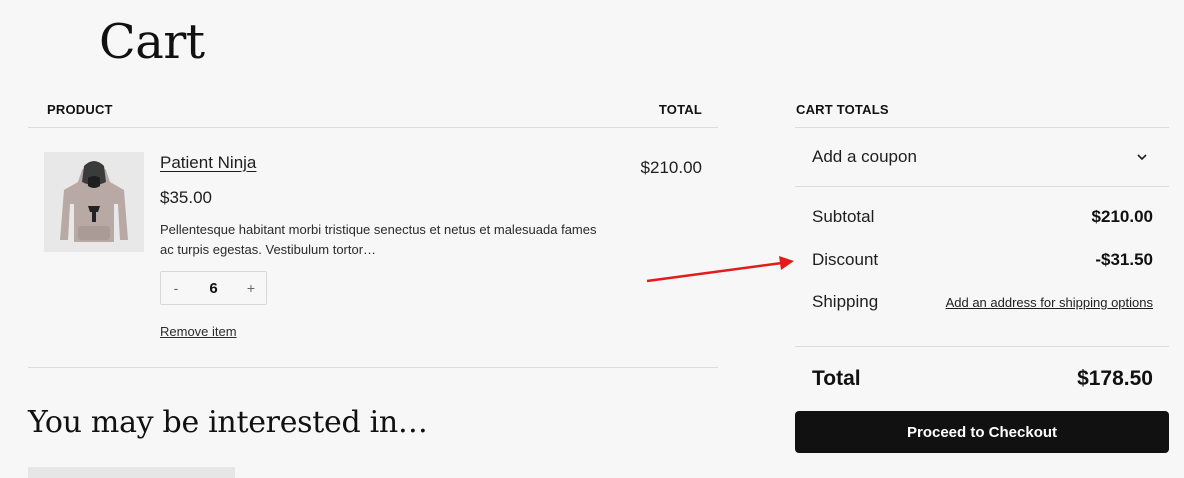 The height and width of the screenshot is (478, 1184). Describe the element at coordinates (373, 367) in the screenshot. I see `table-bottom-divider` at that location.